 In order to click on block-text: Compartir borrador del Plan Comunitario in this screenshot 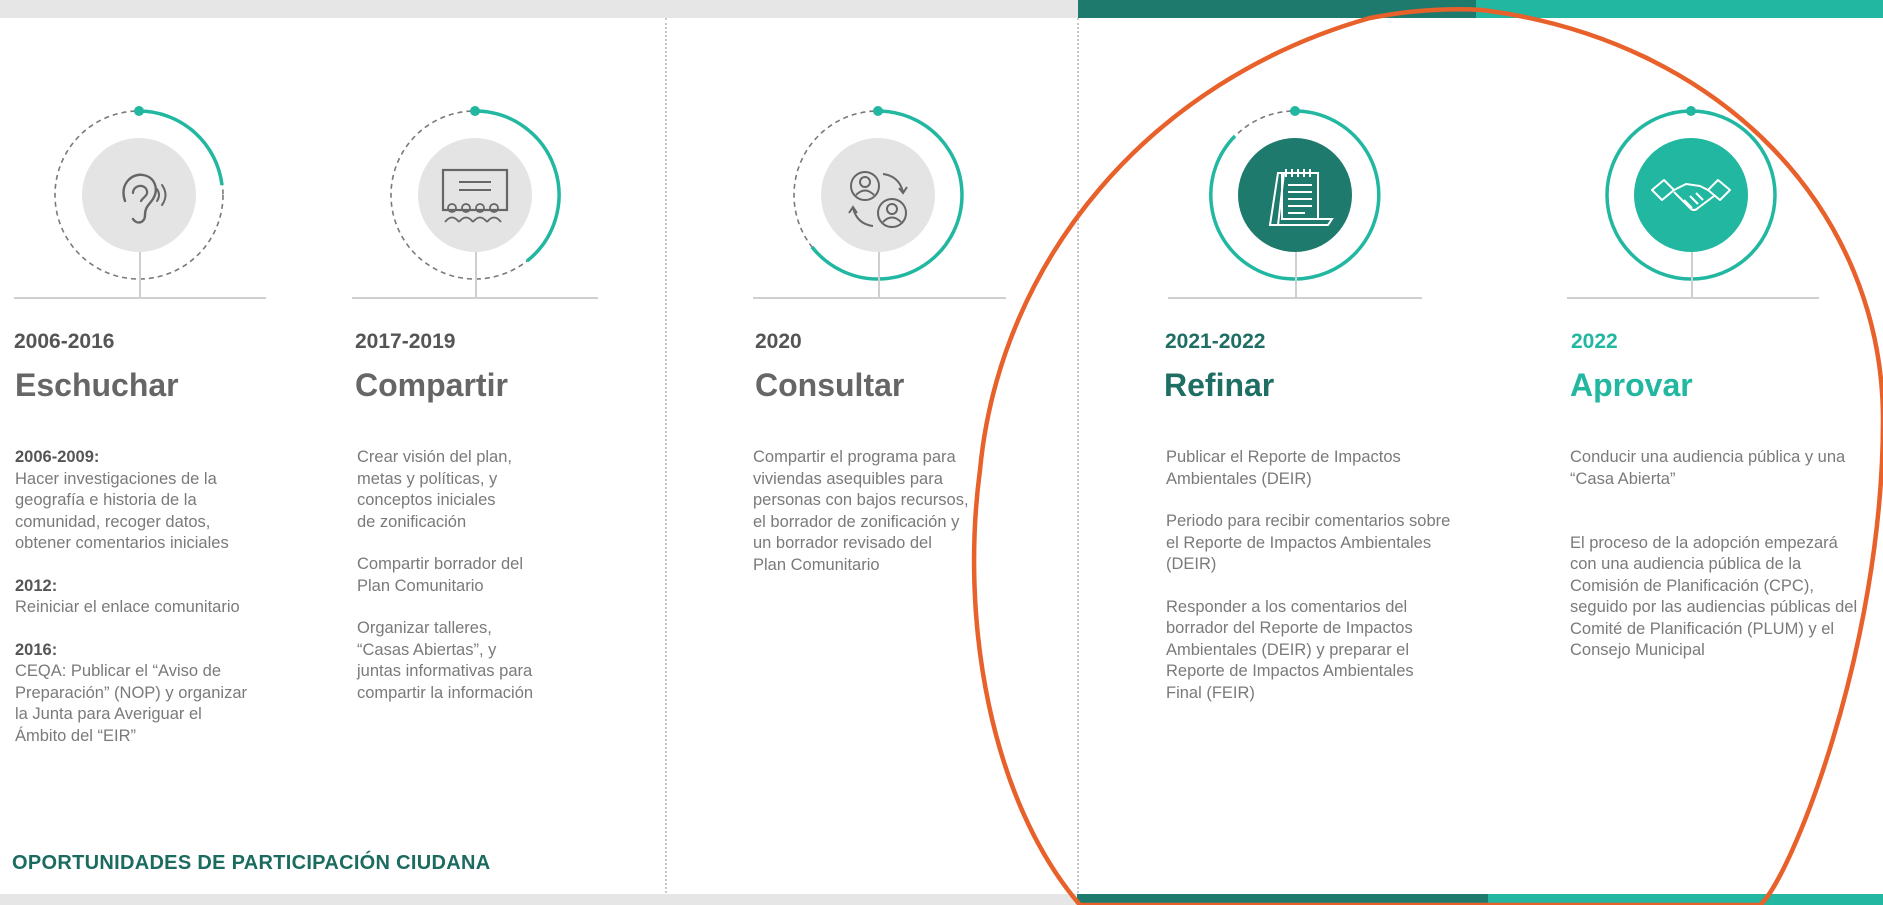, I will do `click(440, 575)`.